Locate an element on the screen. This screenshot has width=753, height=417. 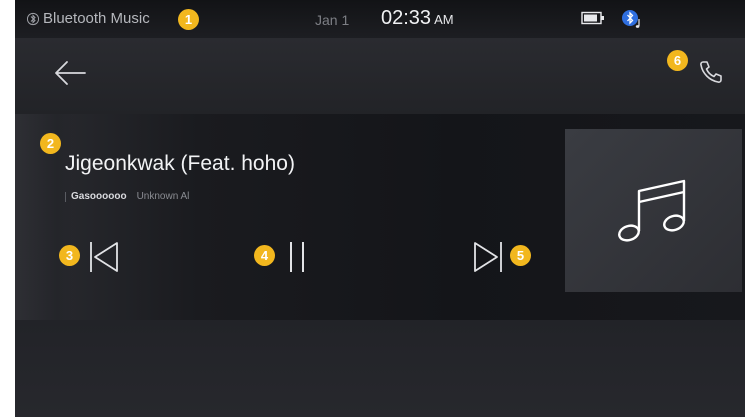
back-arrow-icon is located at coordinates (70, 73).